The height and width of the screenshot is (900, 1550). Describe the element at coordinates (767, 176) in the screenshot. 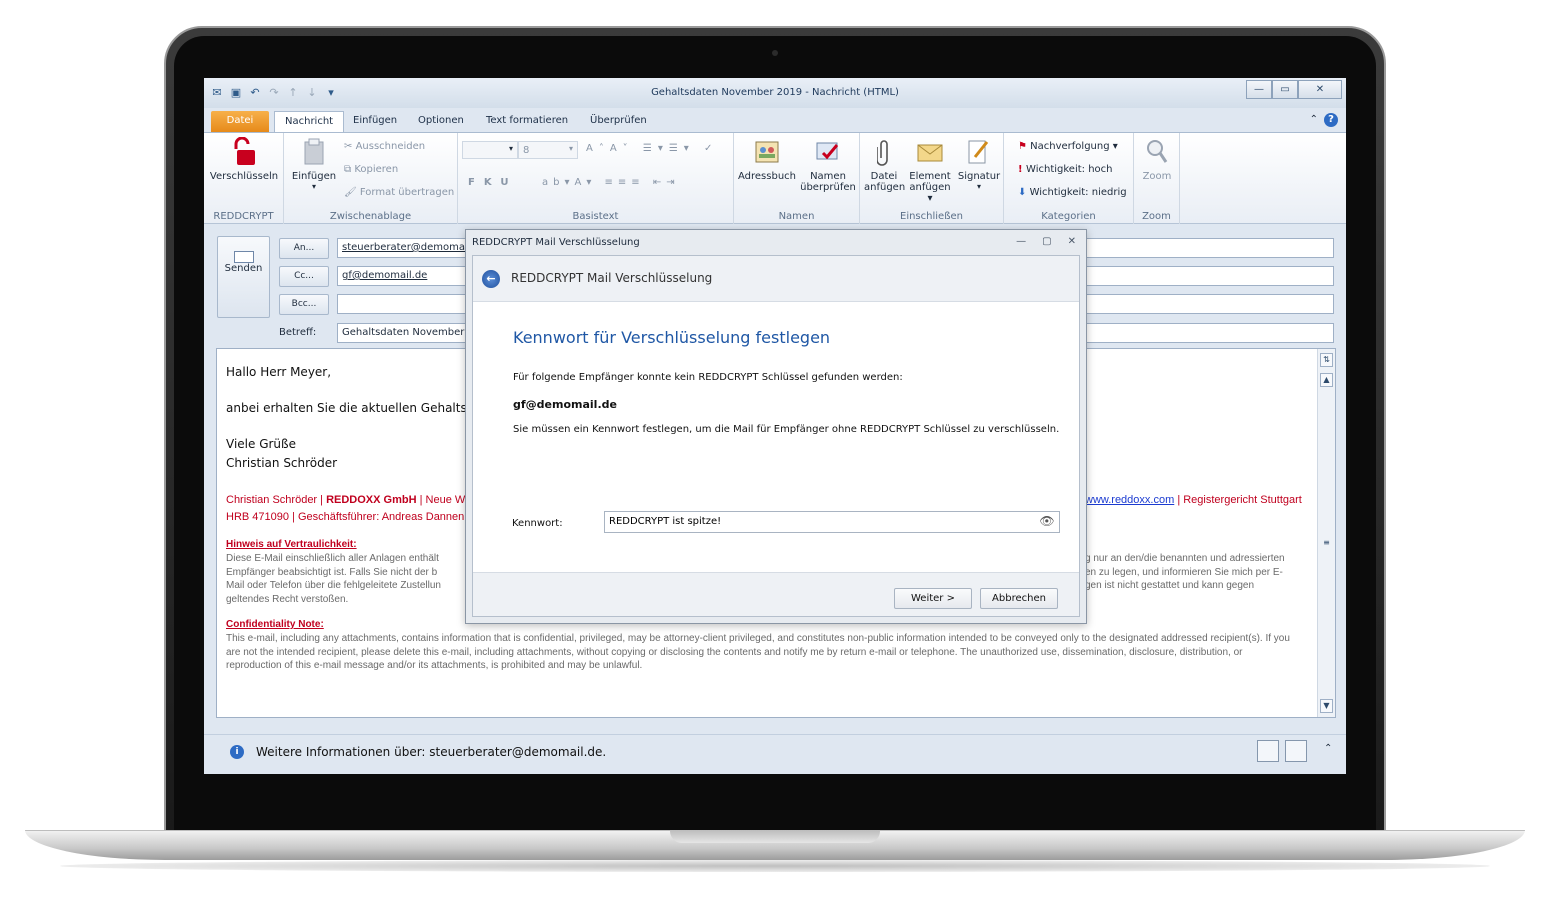

I see `addressbook-label: Adressbuch` at that location.